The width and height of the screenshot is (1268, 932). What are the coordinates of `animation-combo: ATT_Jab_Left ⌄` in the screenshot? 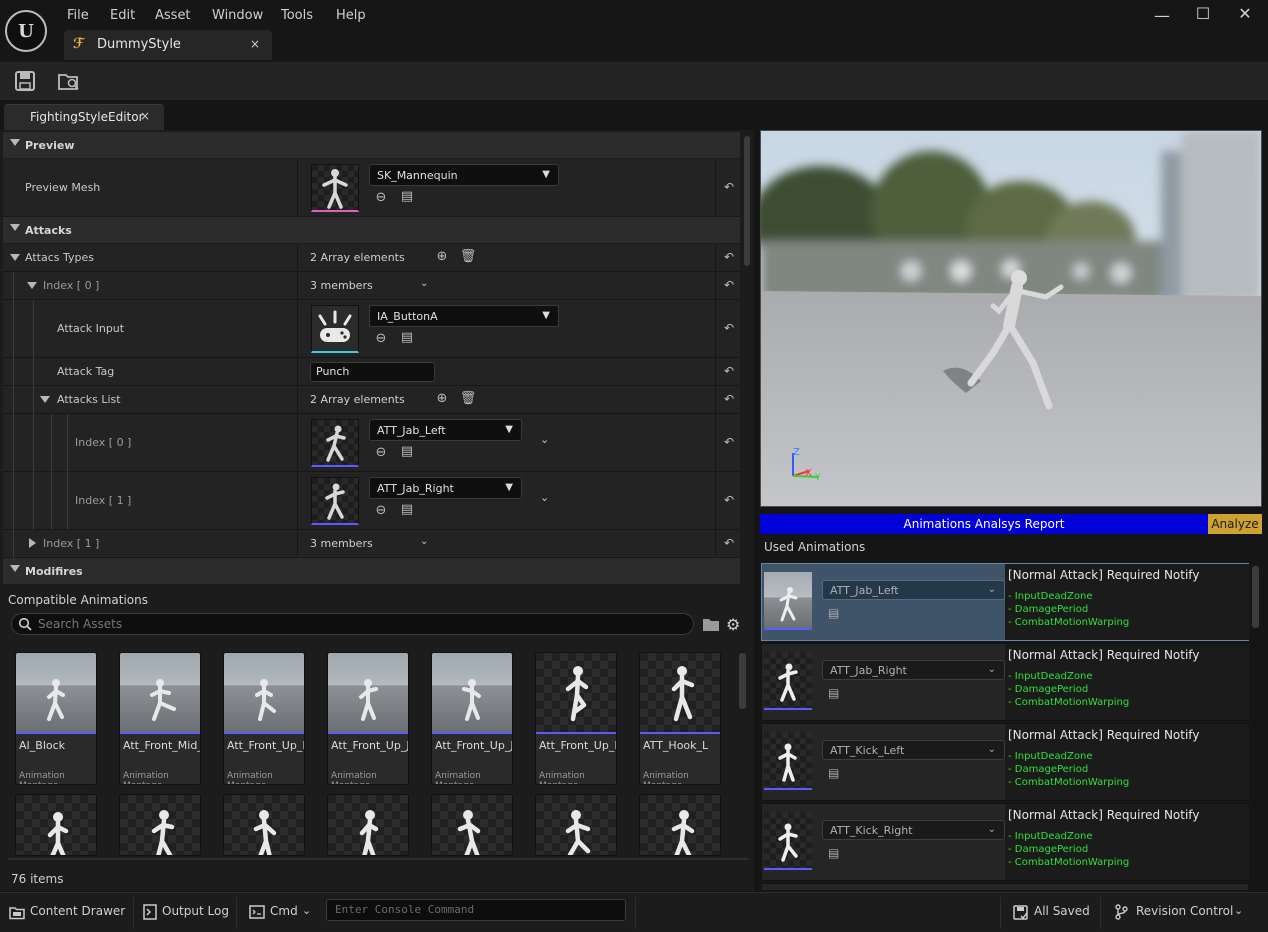 It's located at (913, 590).